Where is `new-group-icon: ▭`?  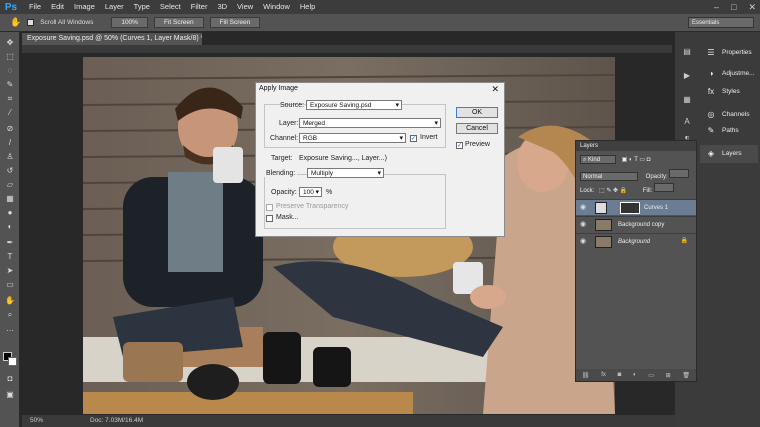
new-group-icon: ▭ is located at coordinates (651, 375).